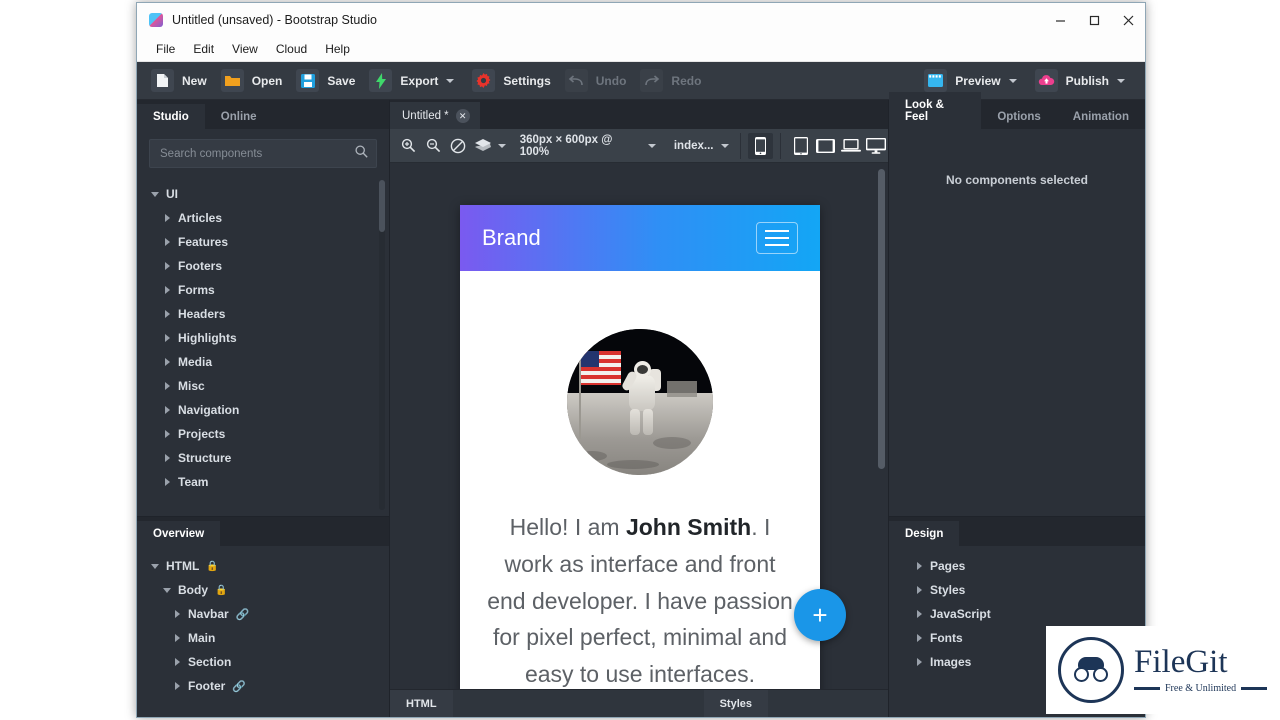 This screenshot has width=1280, height=720. I want to click on tab-studio: Studio, so click(171, 116).